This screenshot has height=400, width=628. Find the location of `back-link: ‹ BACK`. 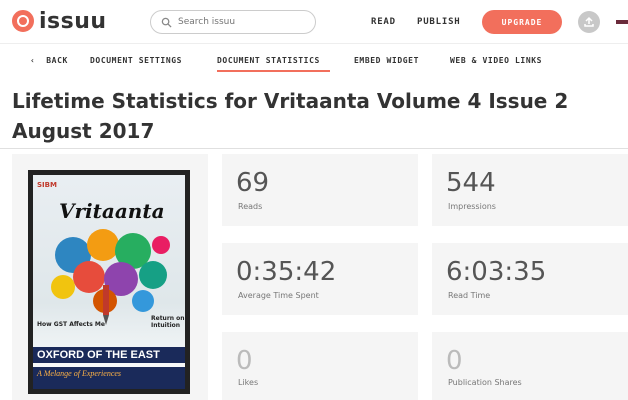

back-link: ‹ BACK is located at coordinates (49, 60).